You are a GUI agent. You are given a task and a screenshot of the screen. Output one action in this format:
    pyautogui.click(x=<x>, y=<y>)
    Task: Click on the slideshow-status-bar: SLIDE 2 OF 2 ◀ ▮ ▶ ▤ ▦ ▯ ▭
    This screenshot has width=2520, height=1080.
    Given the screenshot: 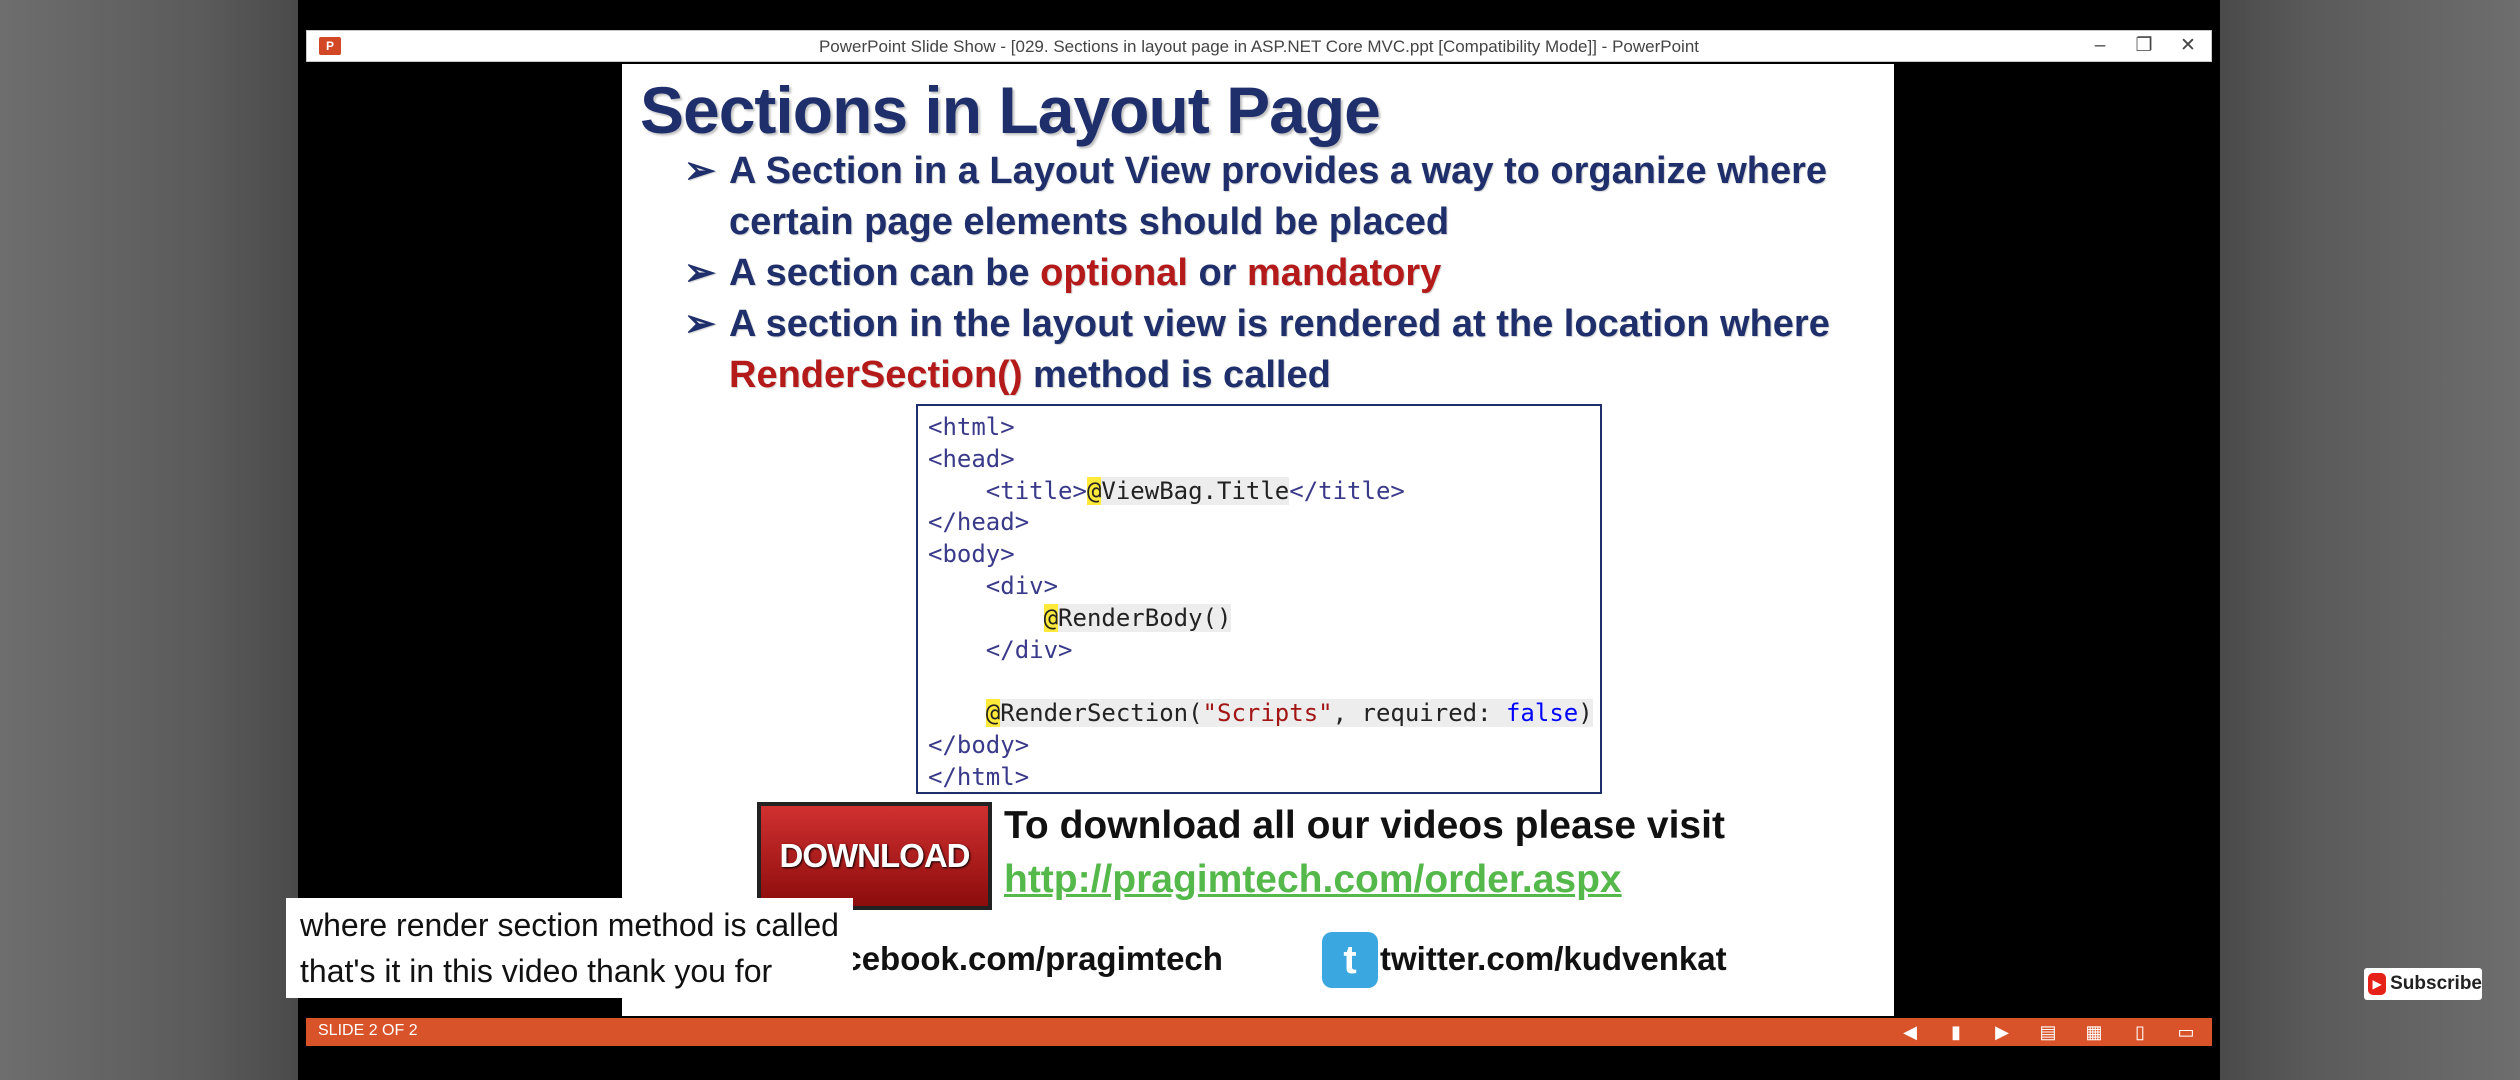 What is the action you would take?
    pyautogui.click(x=1259, y=1032)
    